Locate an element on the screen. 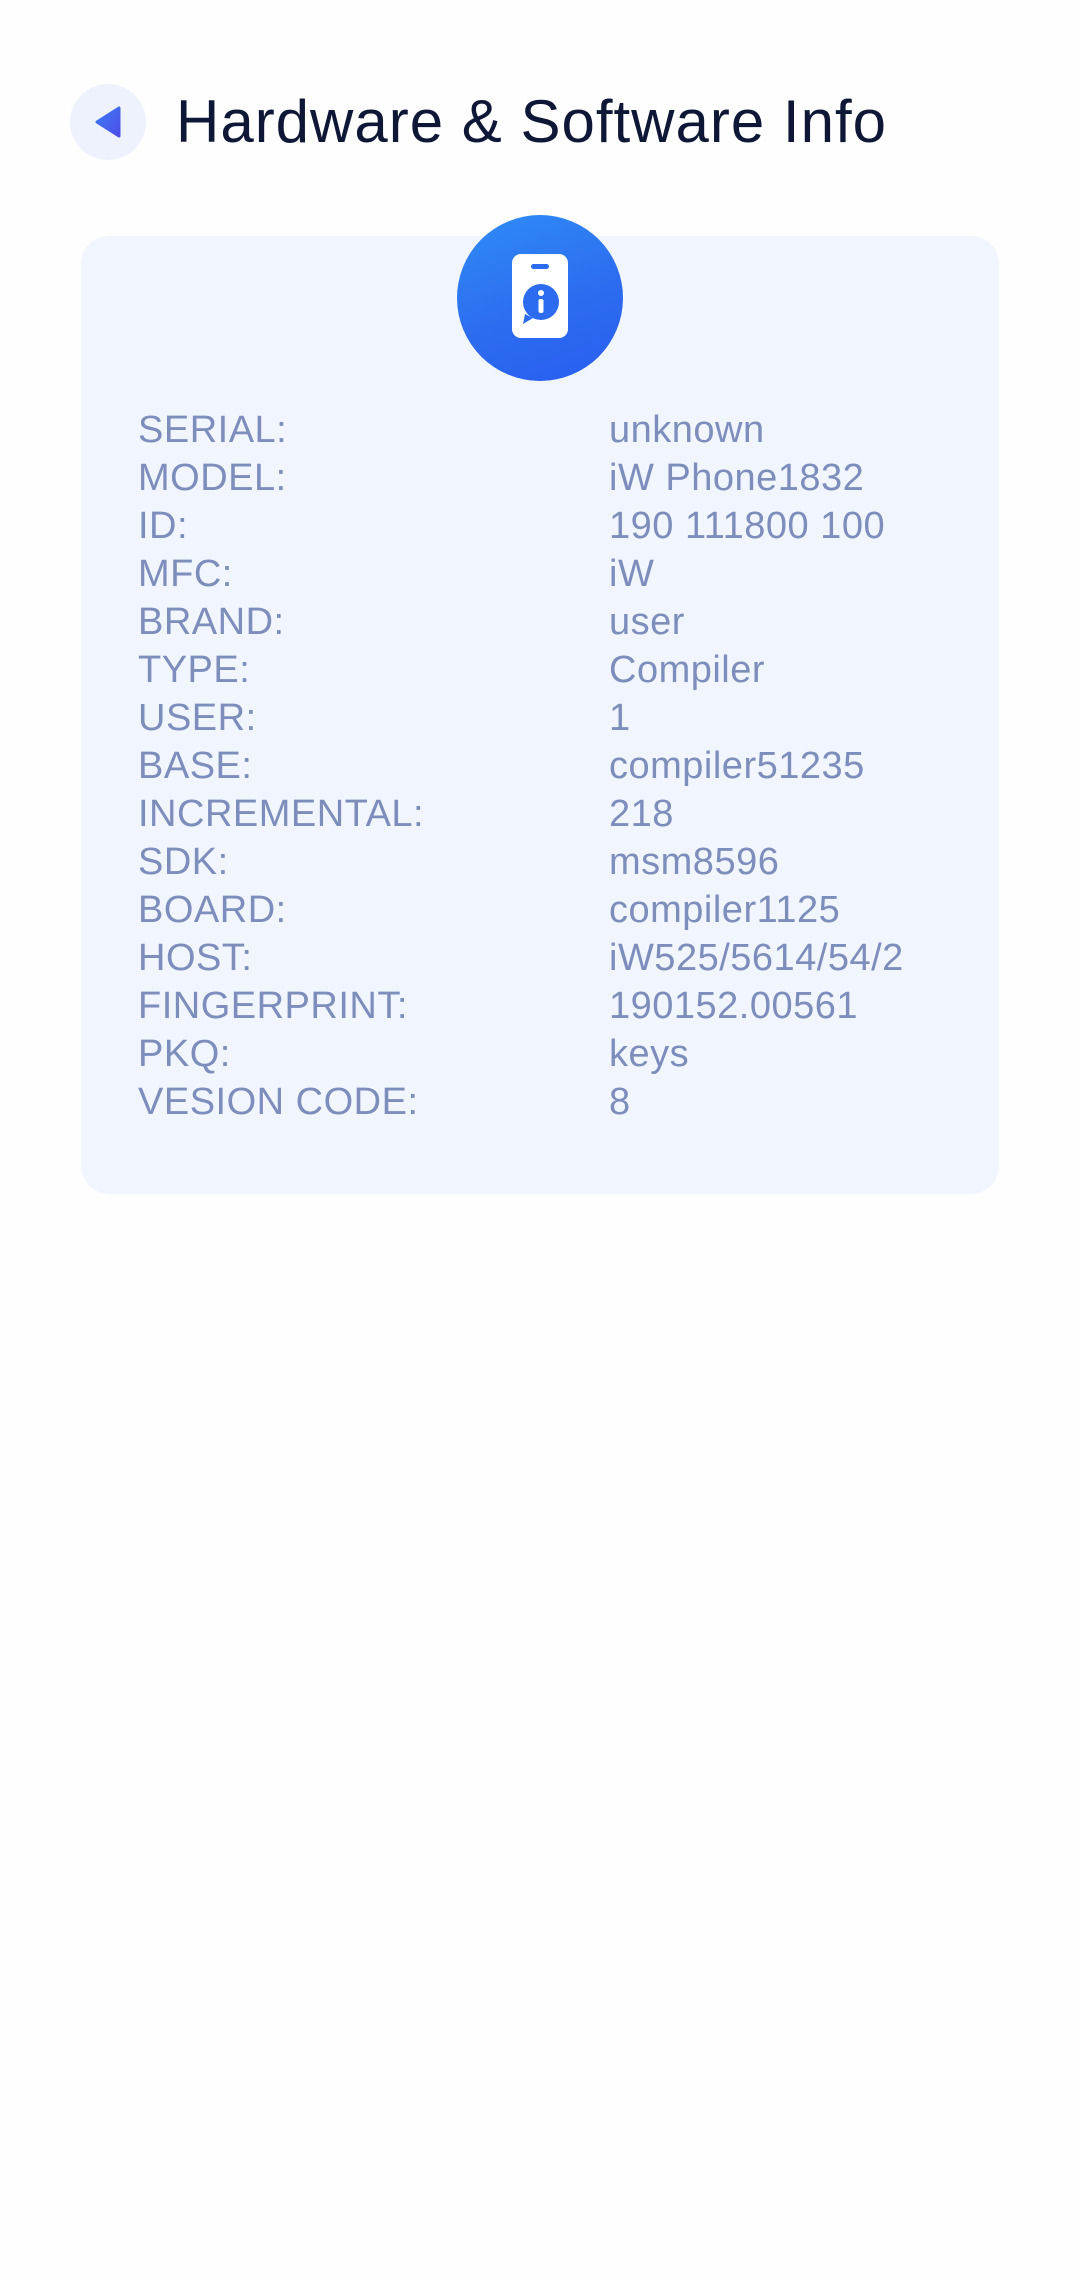 The image size is (1080, 2280). info-value: 218 is located at coordinates (641, 813).